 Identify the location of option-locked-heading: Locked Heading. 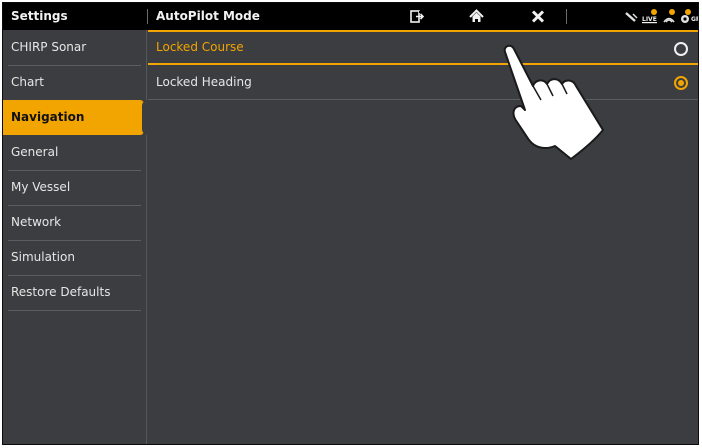
(423, 82).